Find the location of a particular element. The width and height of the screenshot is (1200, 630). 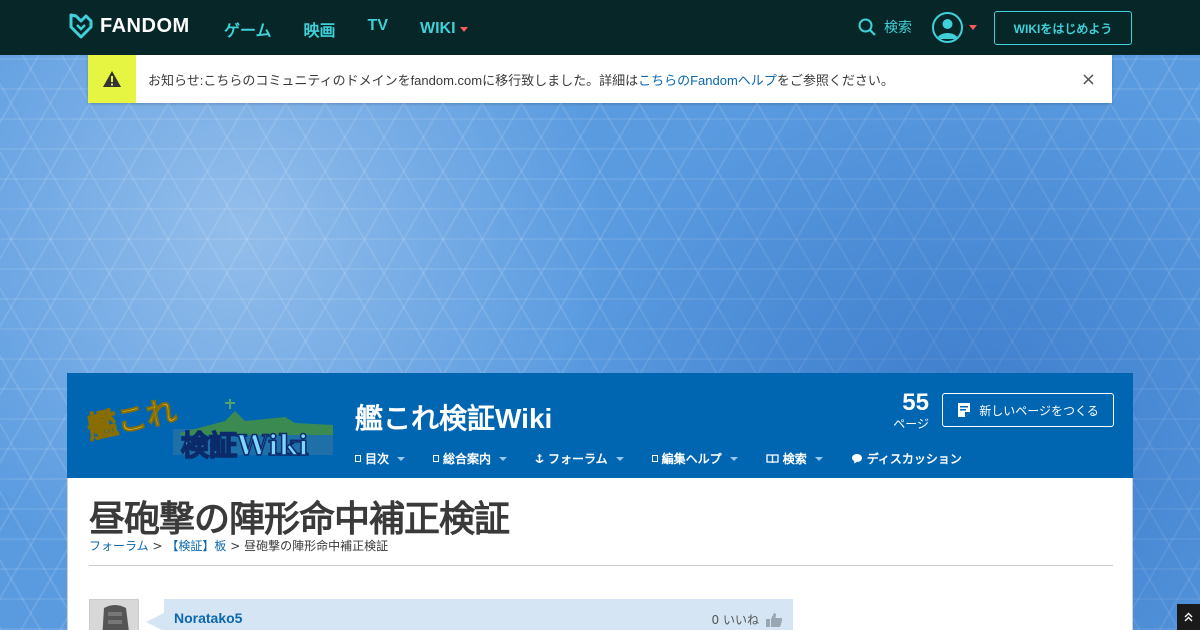

wiki-local-nav: 目次 総合案内 フォーラム 編集ヘルプ 検索 ディスカッション is located at coordinates (672, 458).